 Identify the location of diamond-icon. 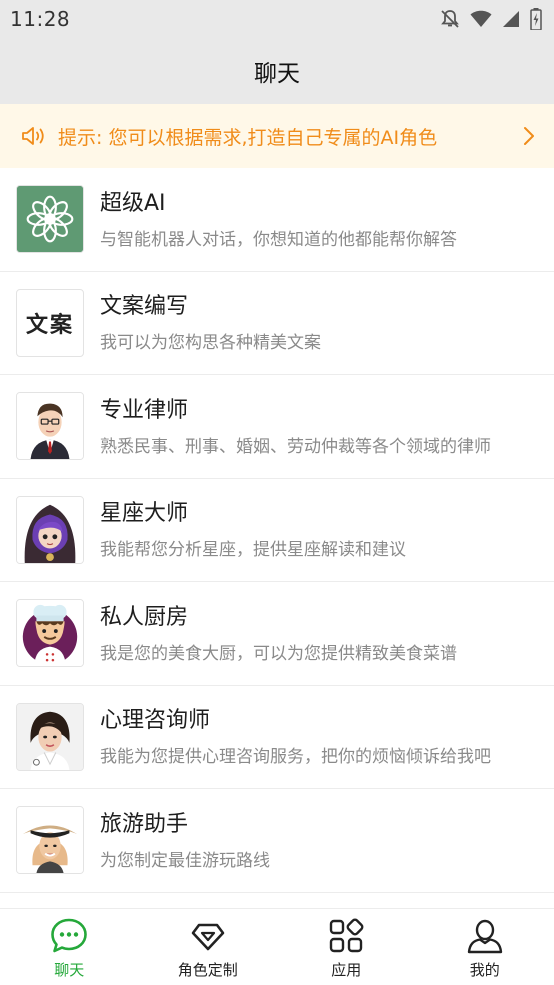
(208, 937).